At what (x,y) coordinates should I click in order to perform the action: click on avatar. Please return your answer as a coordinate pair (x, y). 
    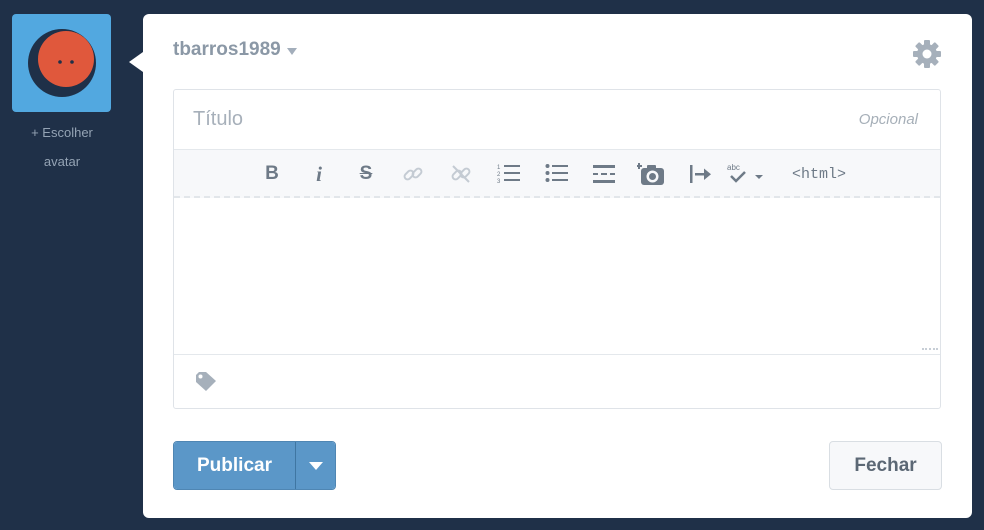
    Looking at the image, I should click on (61, 63).